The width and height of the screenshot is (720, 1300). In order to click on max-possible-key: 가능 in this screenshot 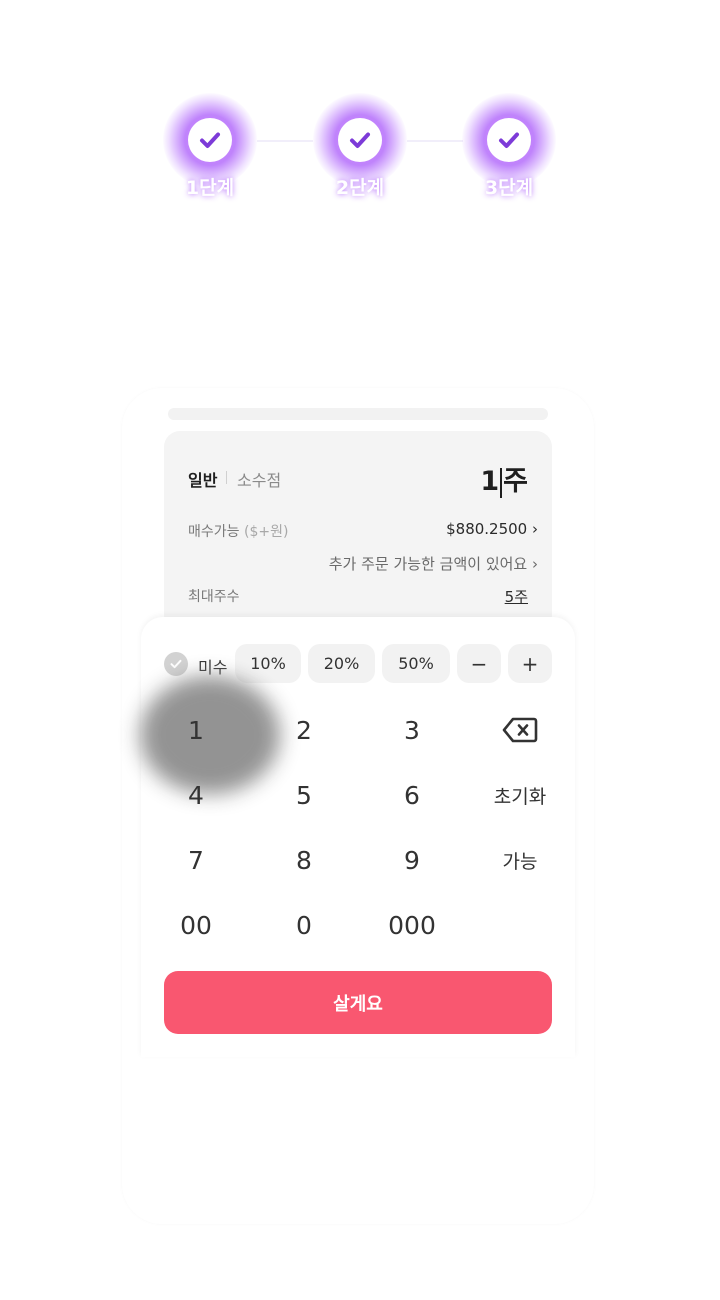, I will do `click(520, 860)`.